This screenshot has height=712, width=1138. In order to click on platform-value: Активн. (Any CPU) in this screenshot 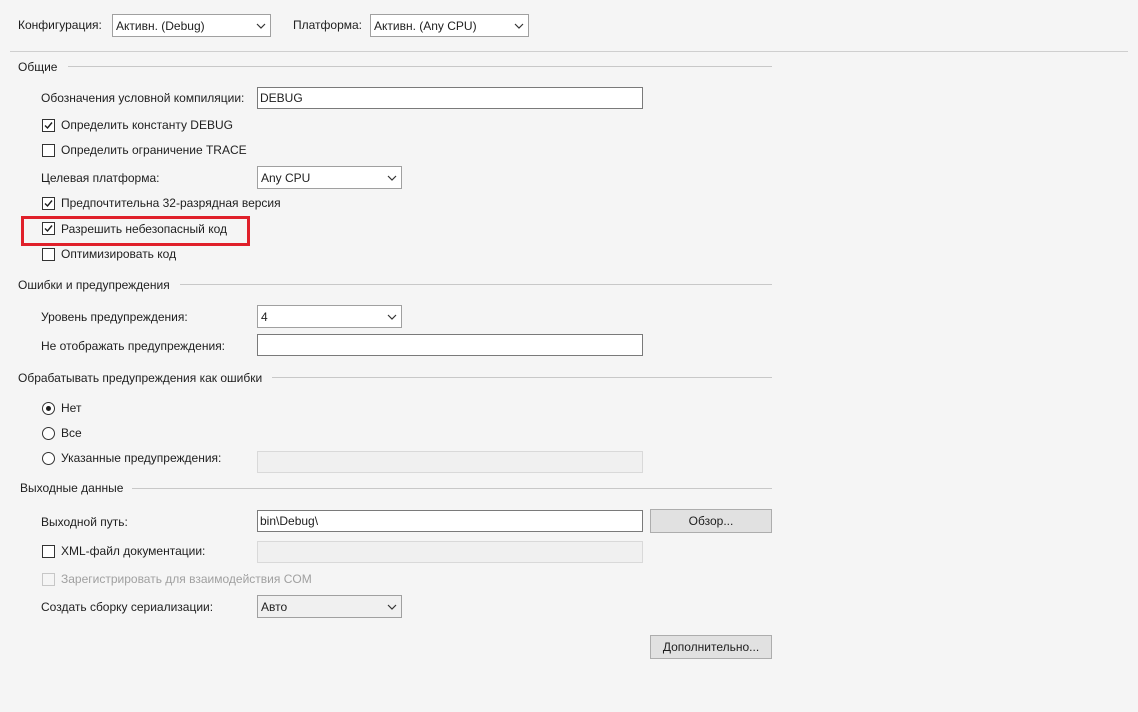, I will do `click(425, 25)`.